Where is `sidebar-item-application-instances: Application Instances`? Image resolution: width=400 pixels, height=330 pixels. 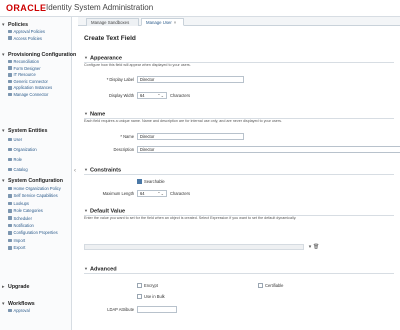 sidebar-item-application-instances: Application Instances is located at coordinates (36, 88).